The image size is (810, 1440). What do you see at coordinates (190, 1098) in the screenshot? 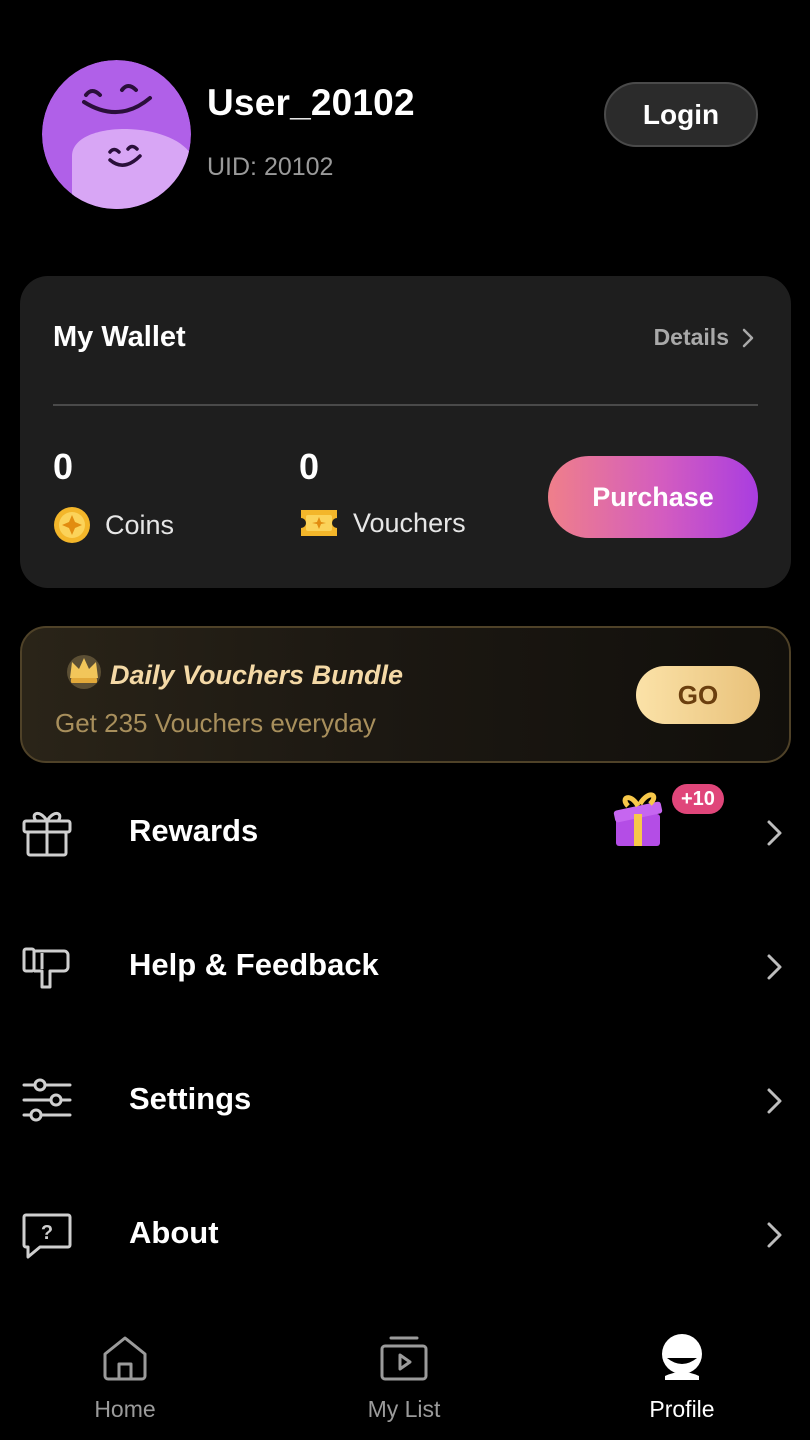
I see `menu-label-settings: Settings` at bounding box center [190, 1098].